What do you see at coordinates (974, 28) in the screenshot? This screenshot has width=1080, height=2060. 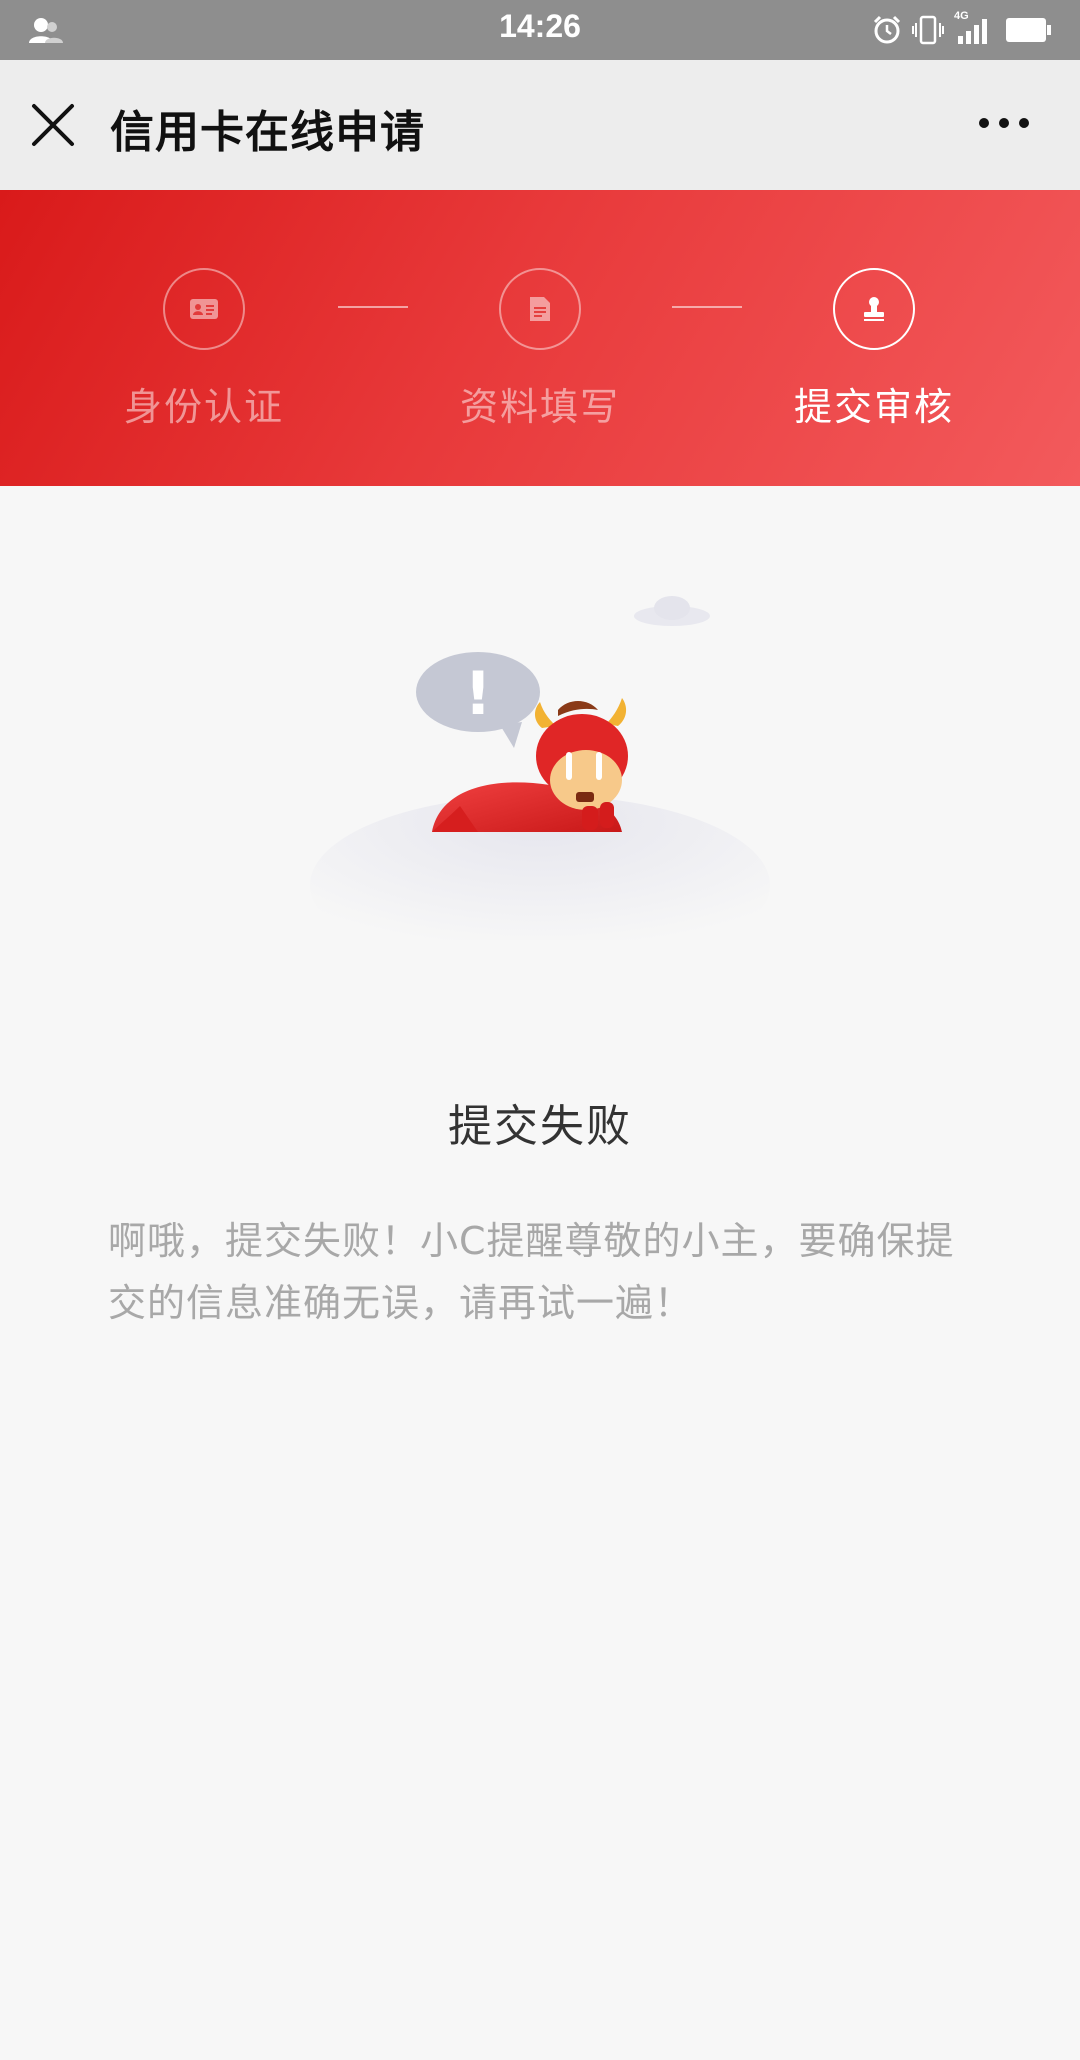 I see `signal-icon: 4G` at bounding box center [974, 28].